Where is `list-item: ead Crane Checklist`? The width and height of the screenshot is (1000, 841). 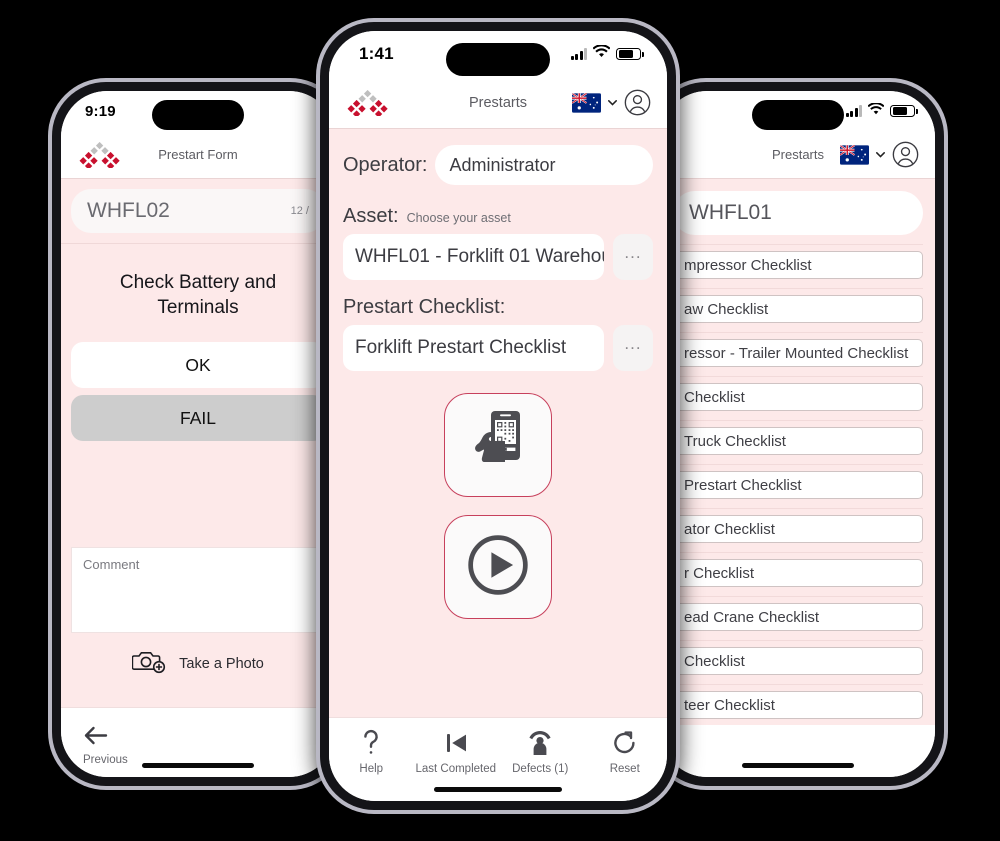 list-item: ead Crane Checklist is located at coordinates (798, 617).